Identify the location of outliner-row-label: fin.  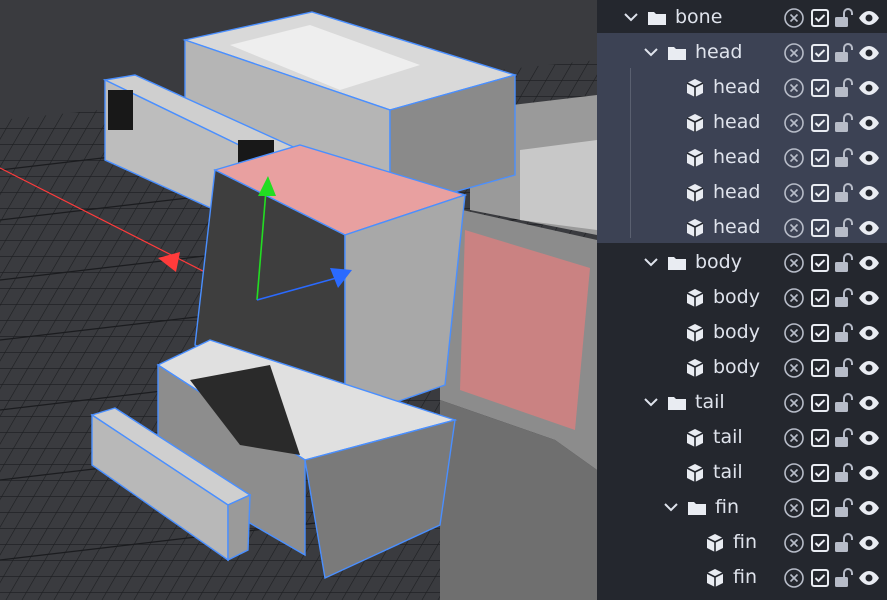
(745, 577).